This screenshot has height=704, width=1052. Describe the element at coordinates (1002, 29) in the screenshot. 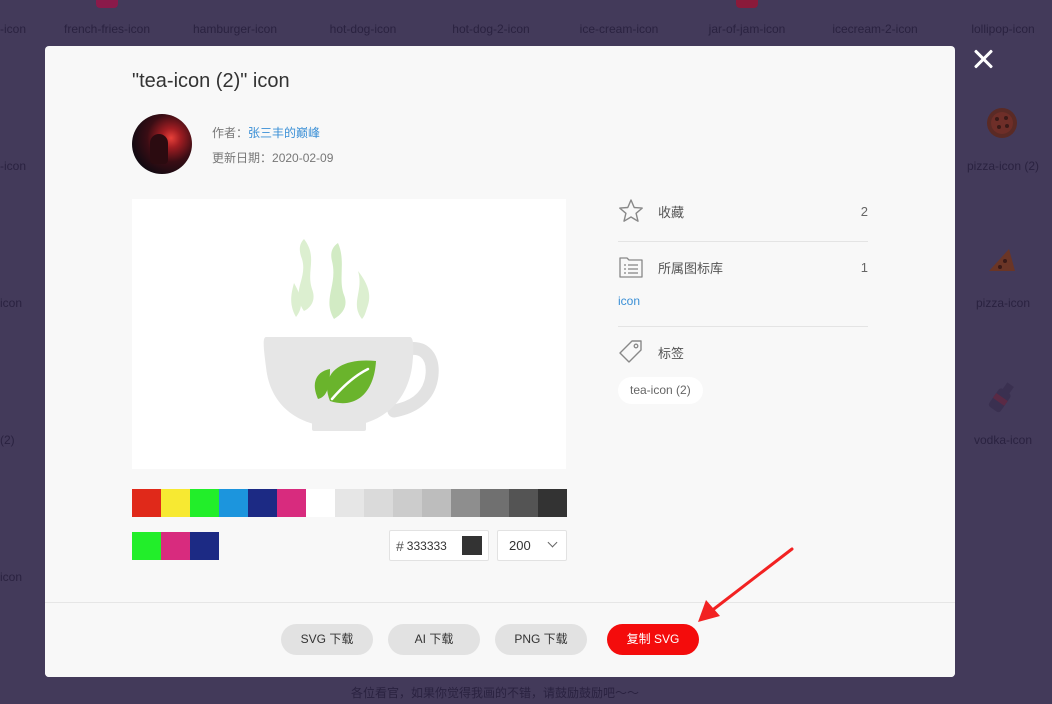

I see `bg-label: lollipop-icon` at that location.